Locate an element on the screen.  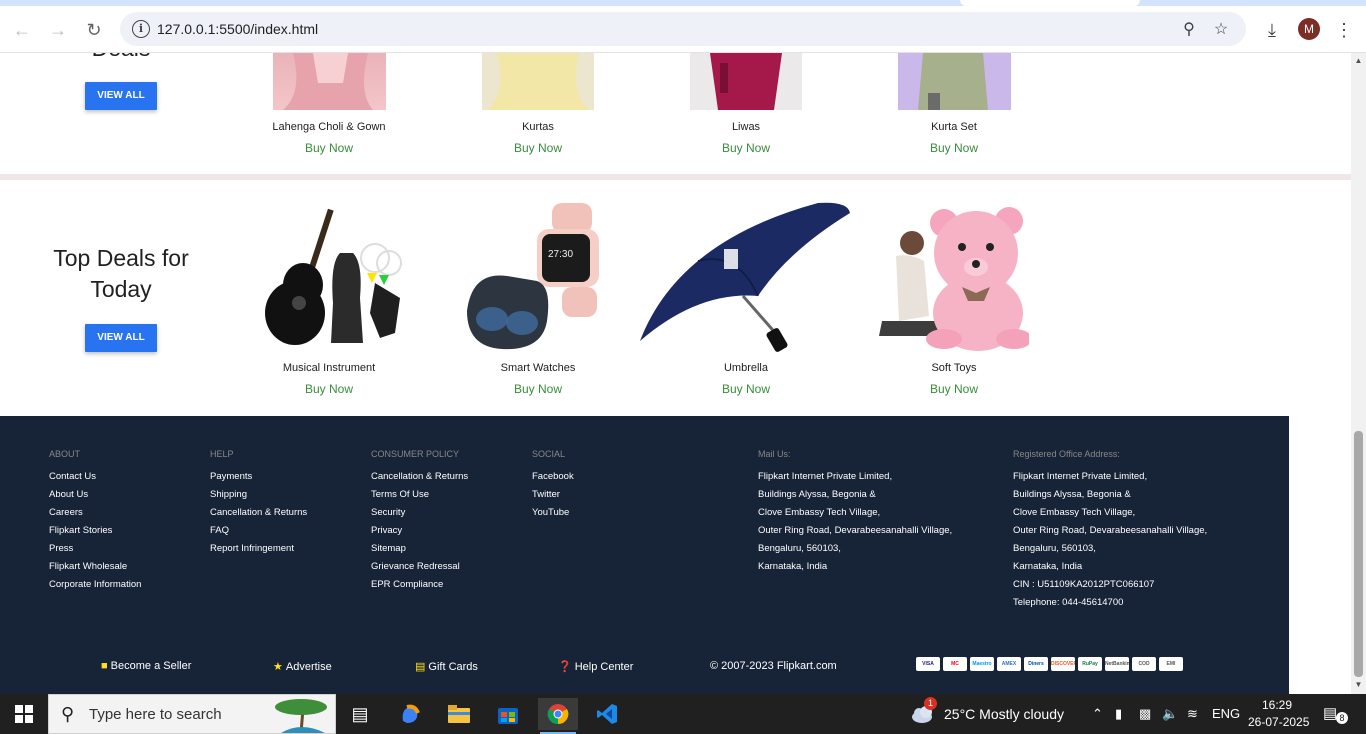
bookmark-star-icon: ☆ is located at coordinates (1221, 30).